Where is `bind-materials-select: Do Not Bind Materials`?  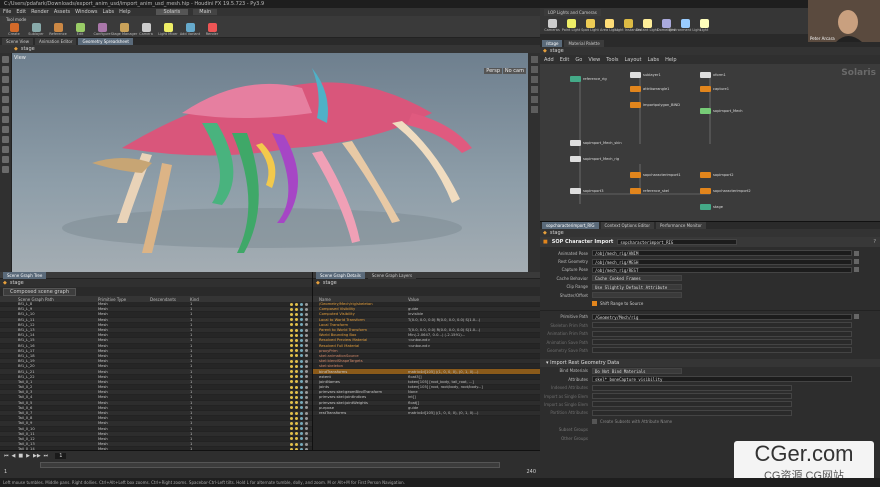
bind-materials-select: Do Not Bind Materials is located at coordinates (637, 370).